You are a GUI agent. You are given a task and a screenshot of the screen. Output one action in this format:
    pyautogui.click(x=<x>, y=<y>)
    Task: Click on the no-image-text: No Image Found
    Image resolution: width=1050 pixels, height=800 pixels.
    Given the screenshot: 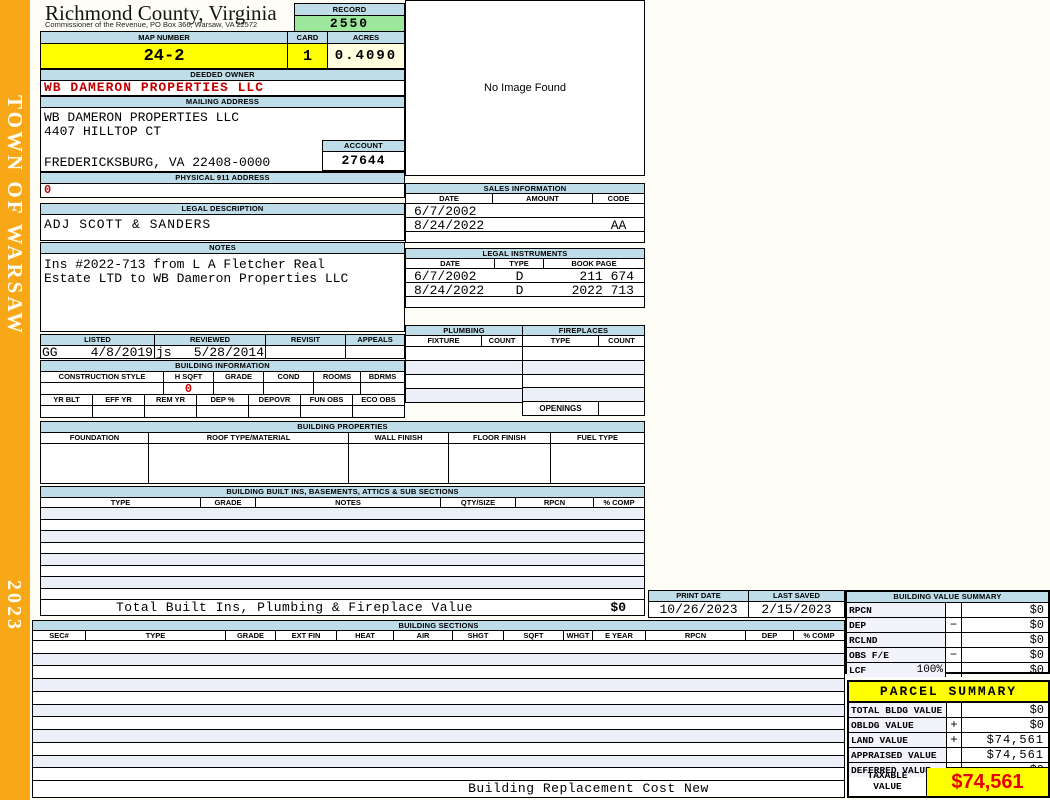 What is the action you would take?
    pyautogui.click(x=525, y=88)
    